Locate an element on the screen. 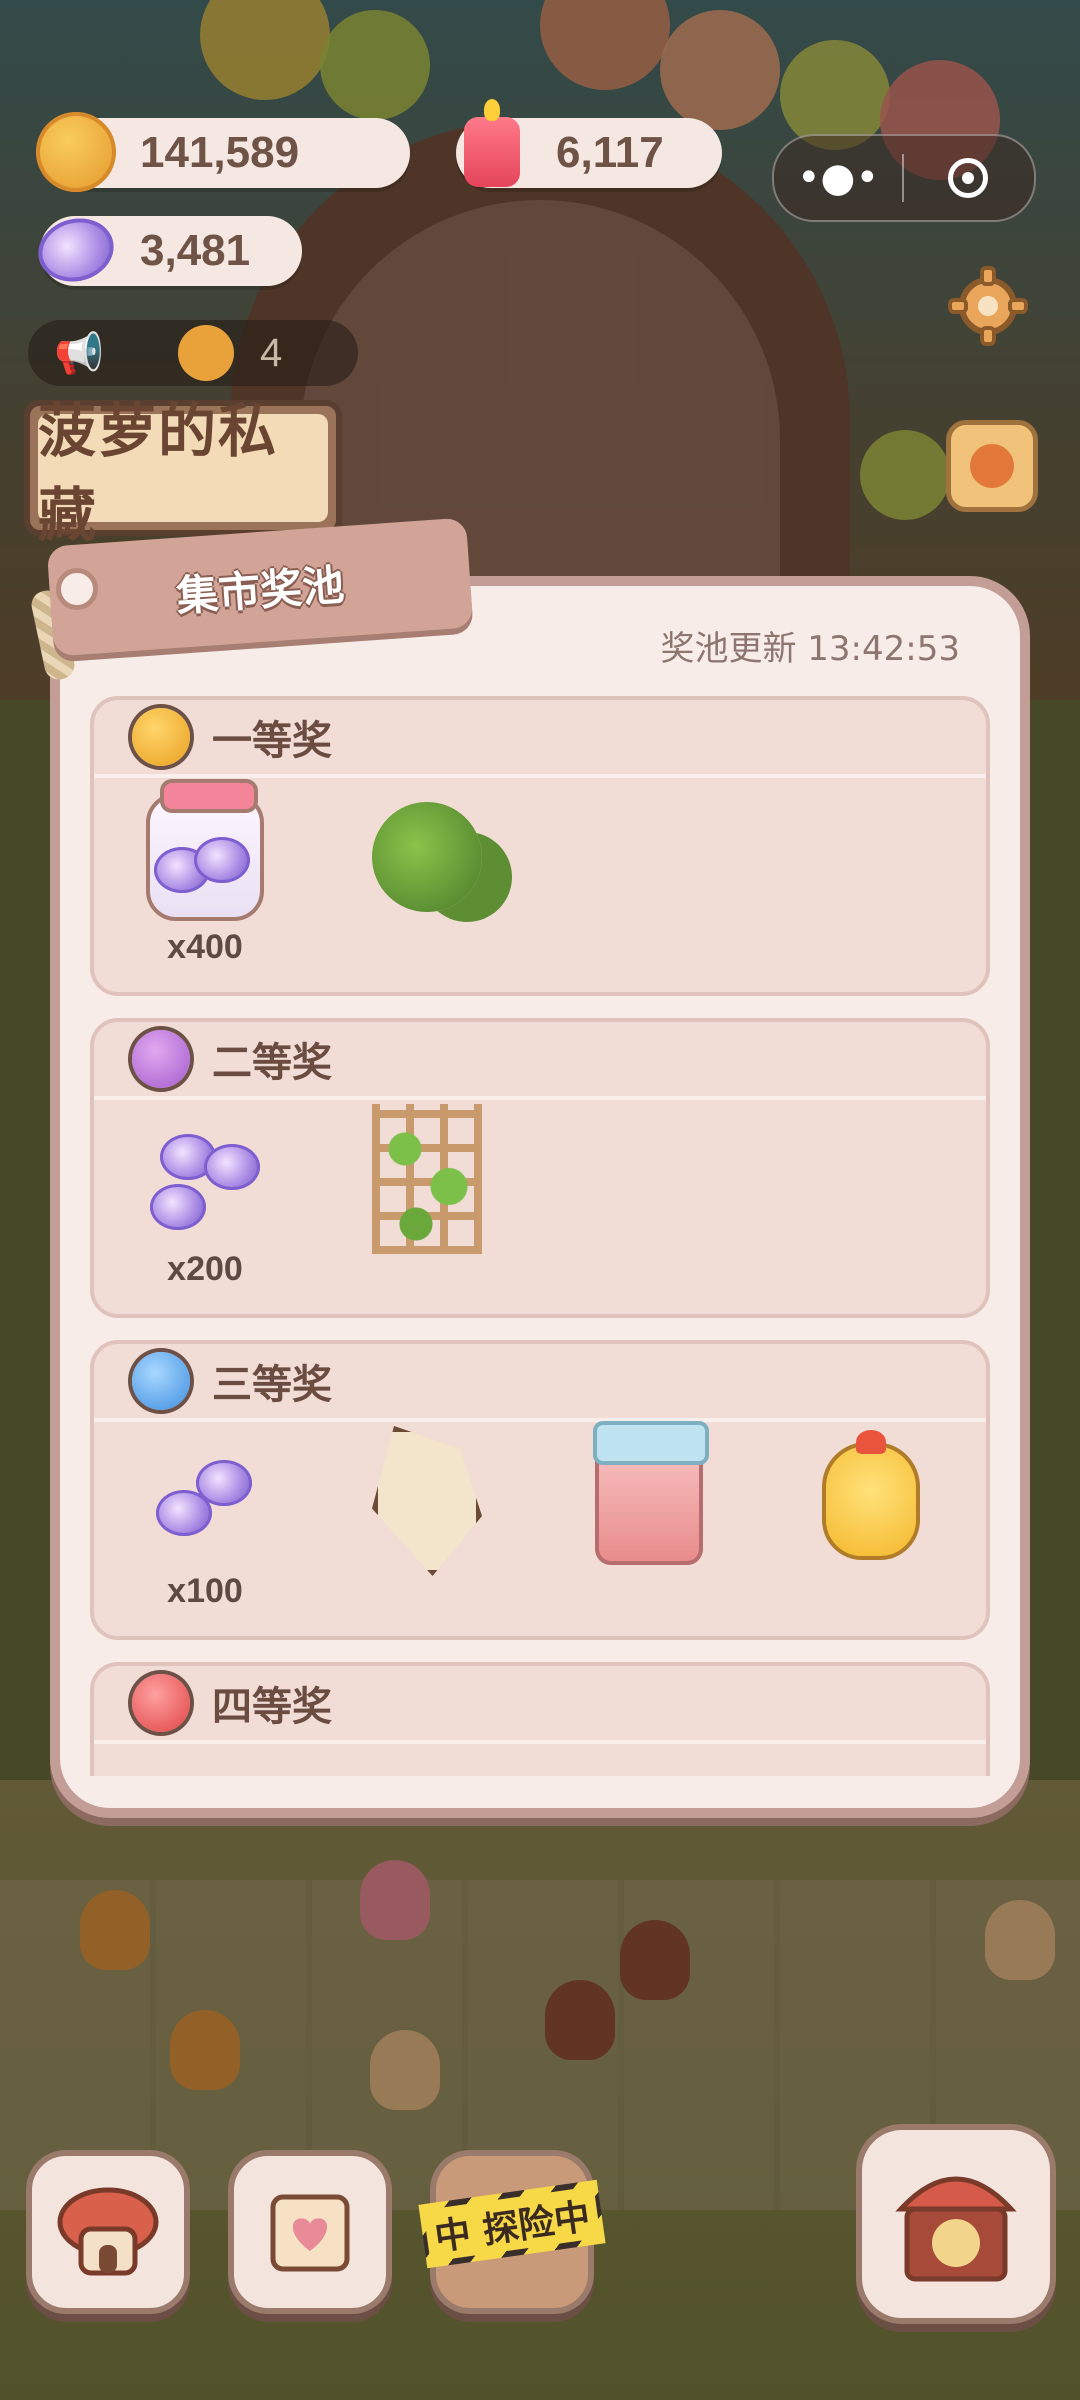 The width and height of the screenshot is (1080, 2400). announcement-bar: 📢 4 is located at coordinates (193, 353).